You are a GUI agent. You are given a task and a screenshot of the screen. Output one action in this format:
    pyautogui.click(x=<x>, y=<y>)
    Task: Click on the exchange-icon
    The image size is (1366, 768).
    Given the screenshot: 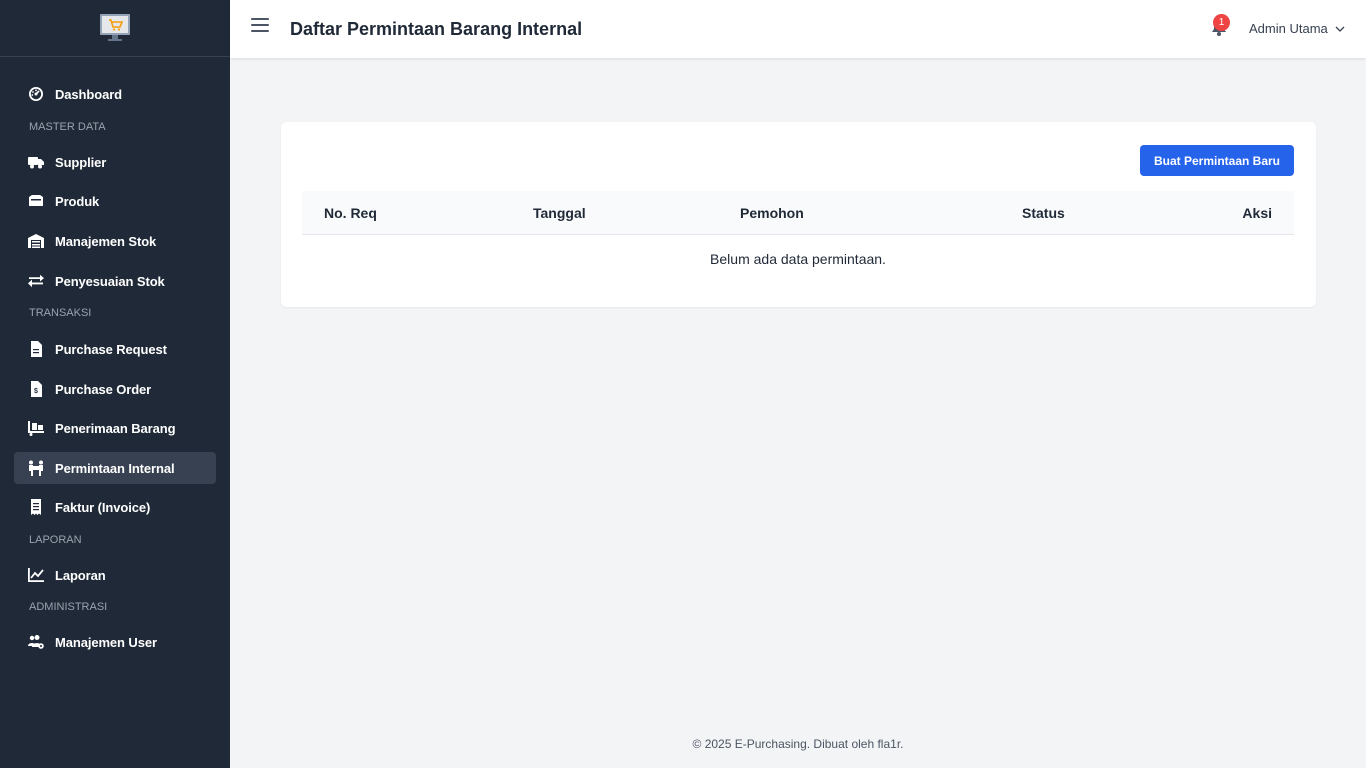 What is the action you would take?
    pyautogui.click(x=36, y=281)
    